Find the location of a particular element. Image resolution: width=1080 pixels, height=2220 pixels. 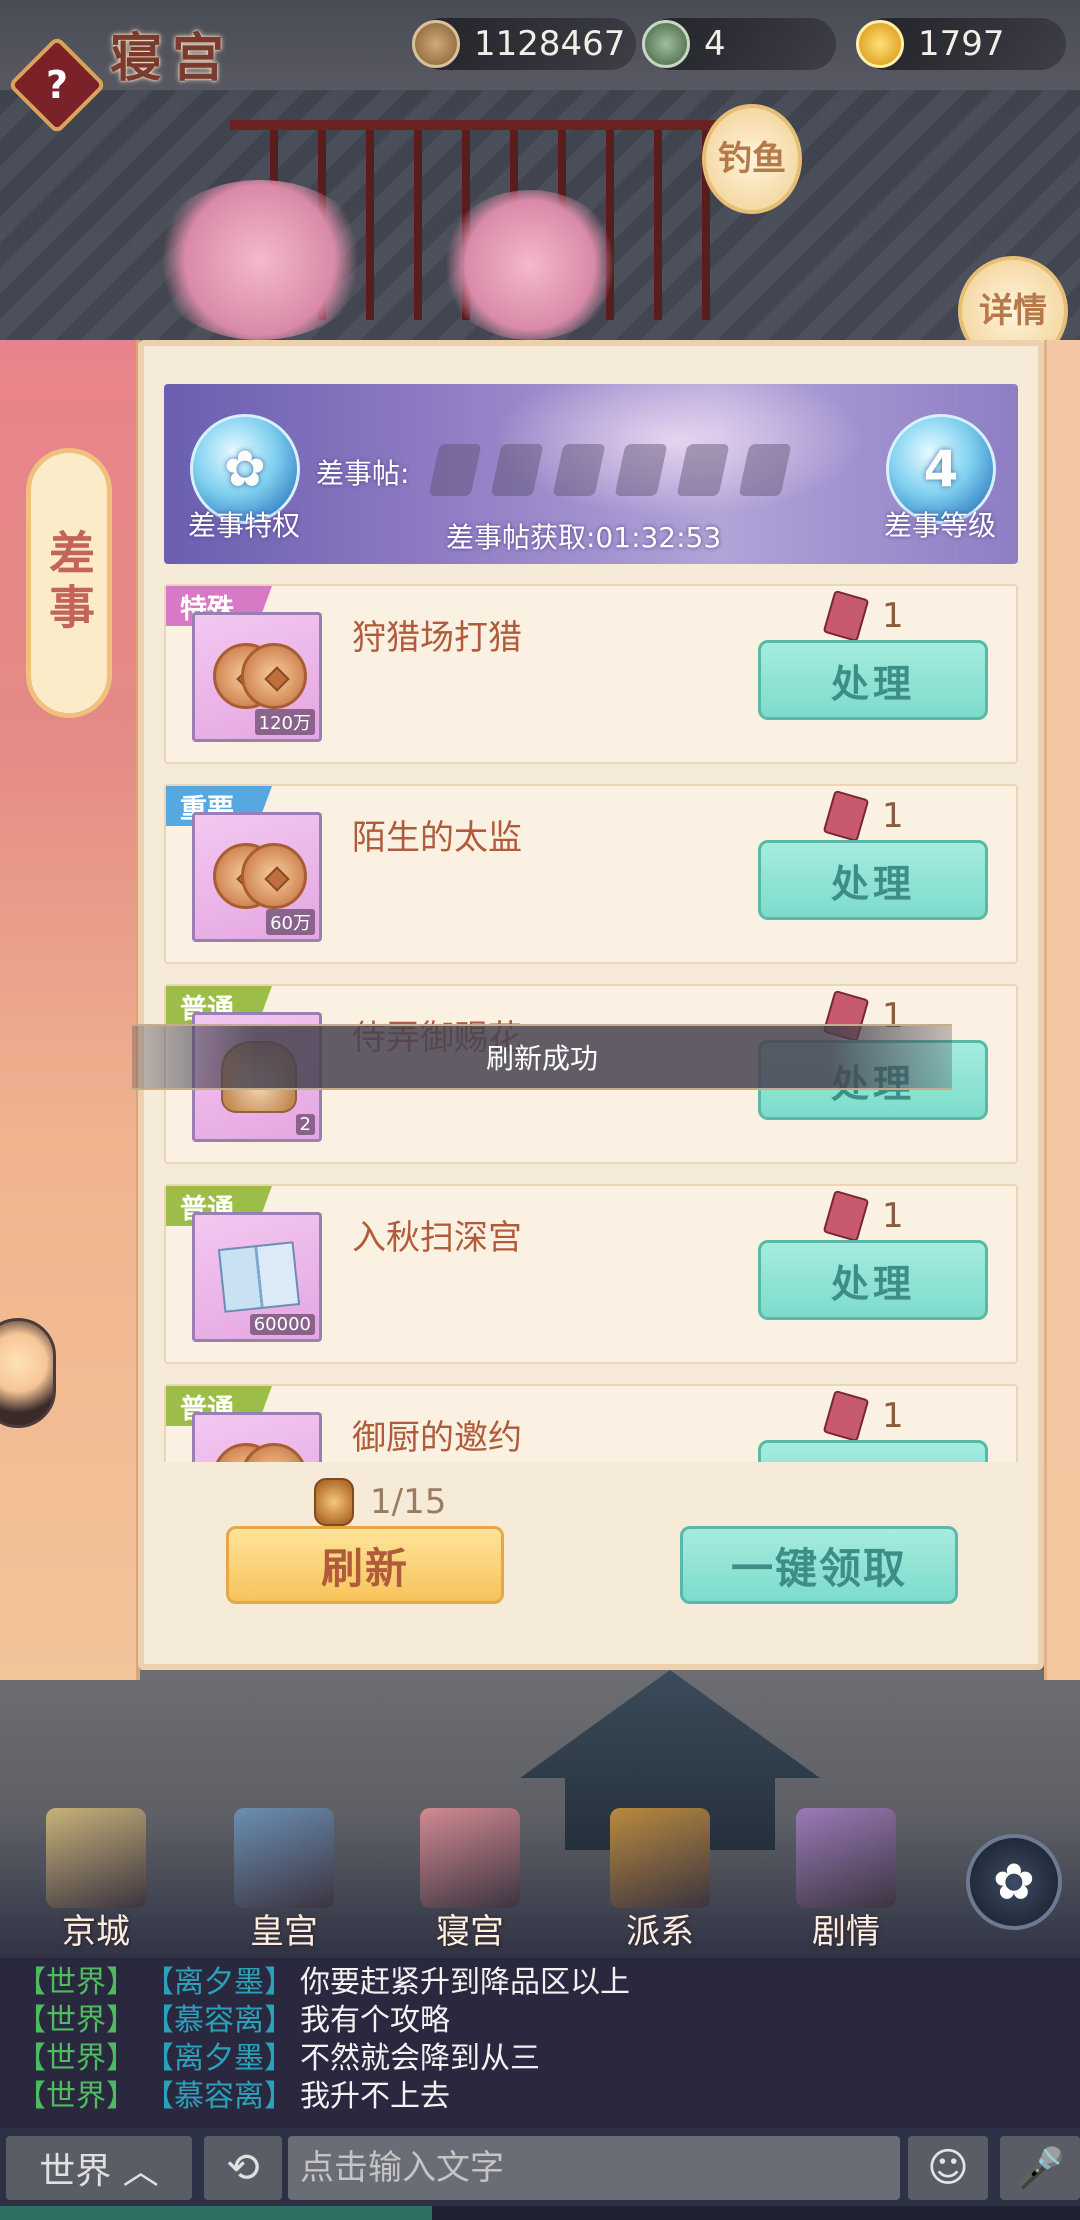

refresh-button: 刷新 is located at coordinates (365, 1565).